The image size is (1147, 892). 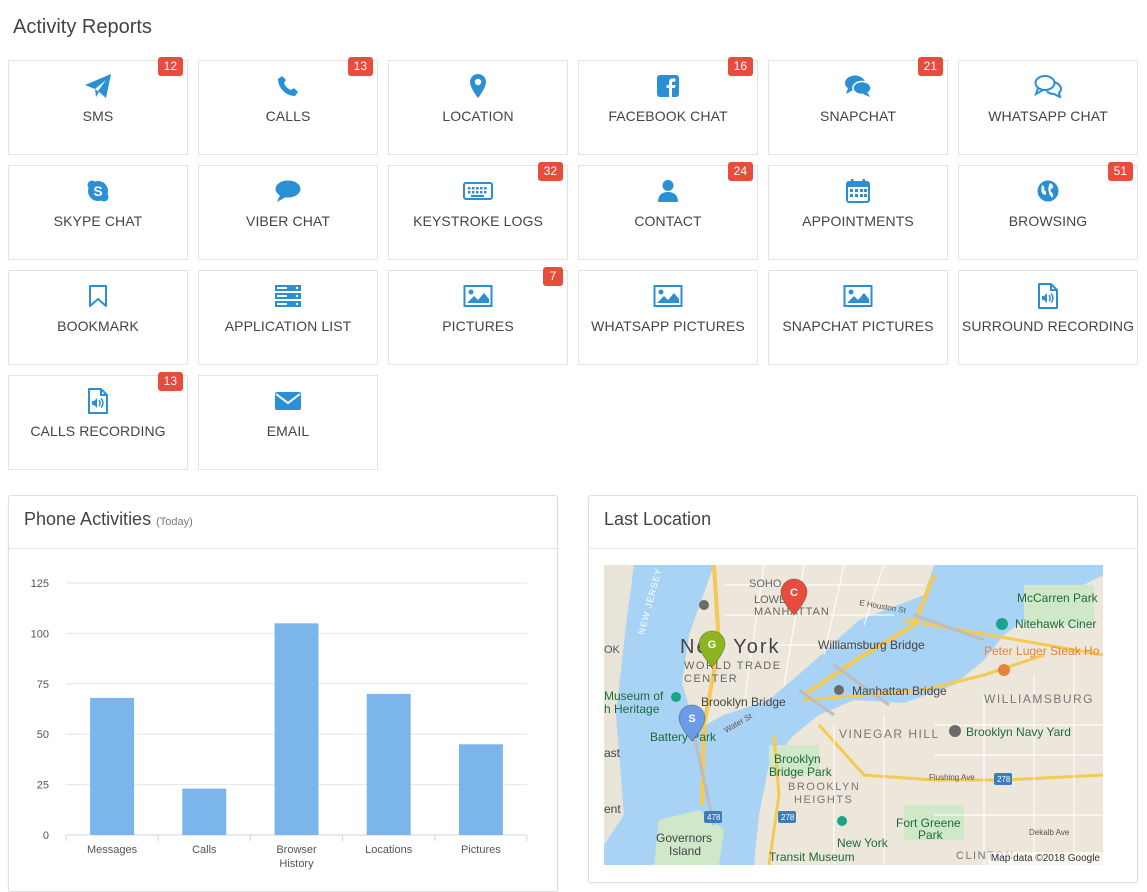 What do you see at coordinates (801, 772) in the screenshot?
I see `map-label-bb-park-2: Bridge Park` at bounding box center [801, 772].